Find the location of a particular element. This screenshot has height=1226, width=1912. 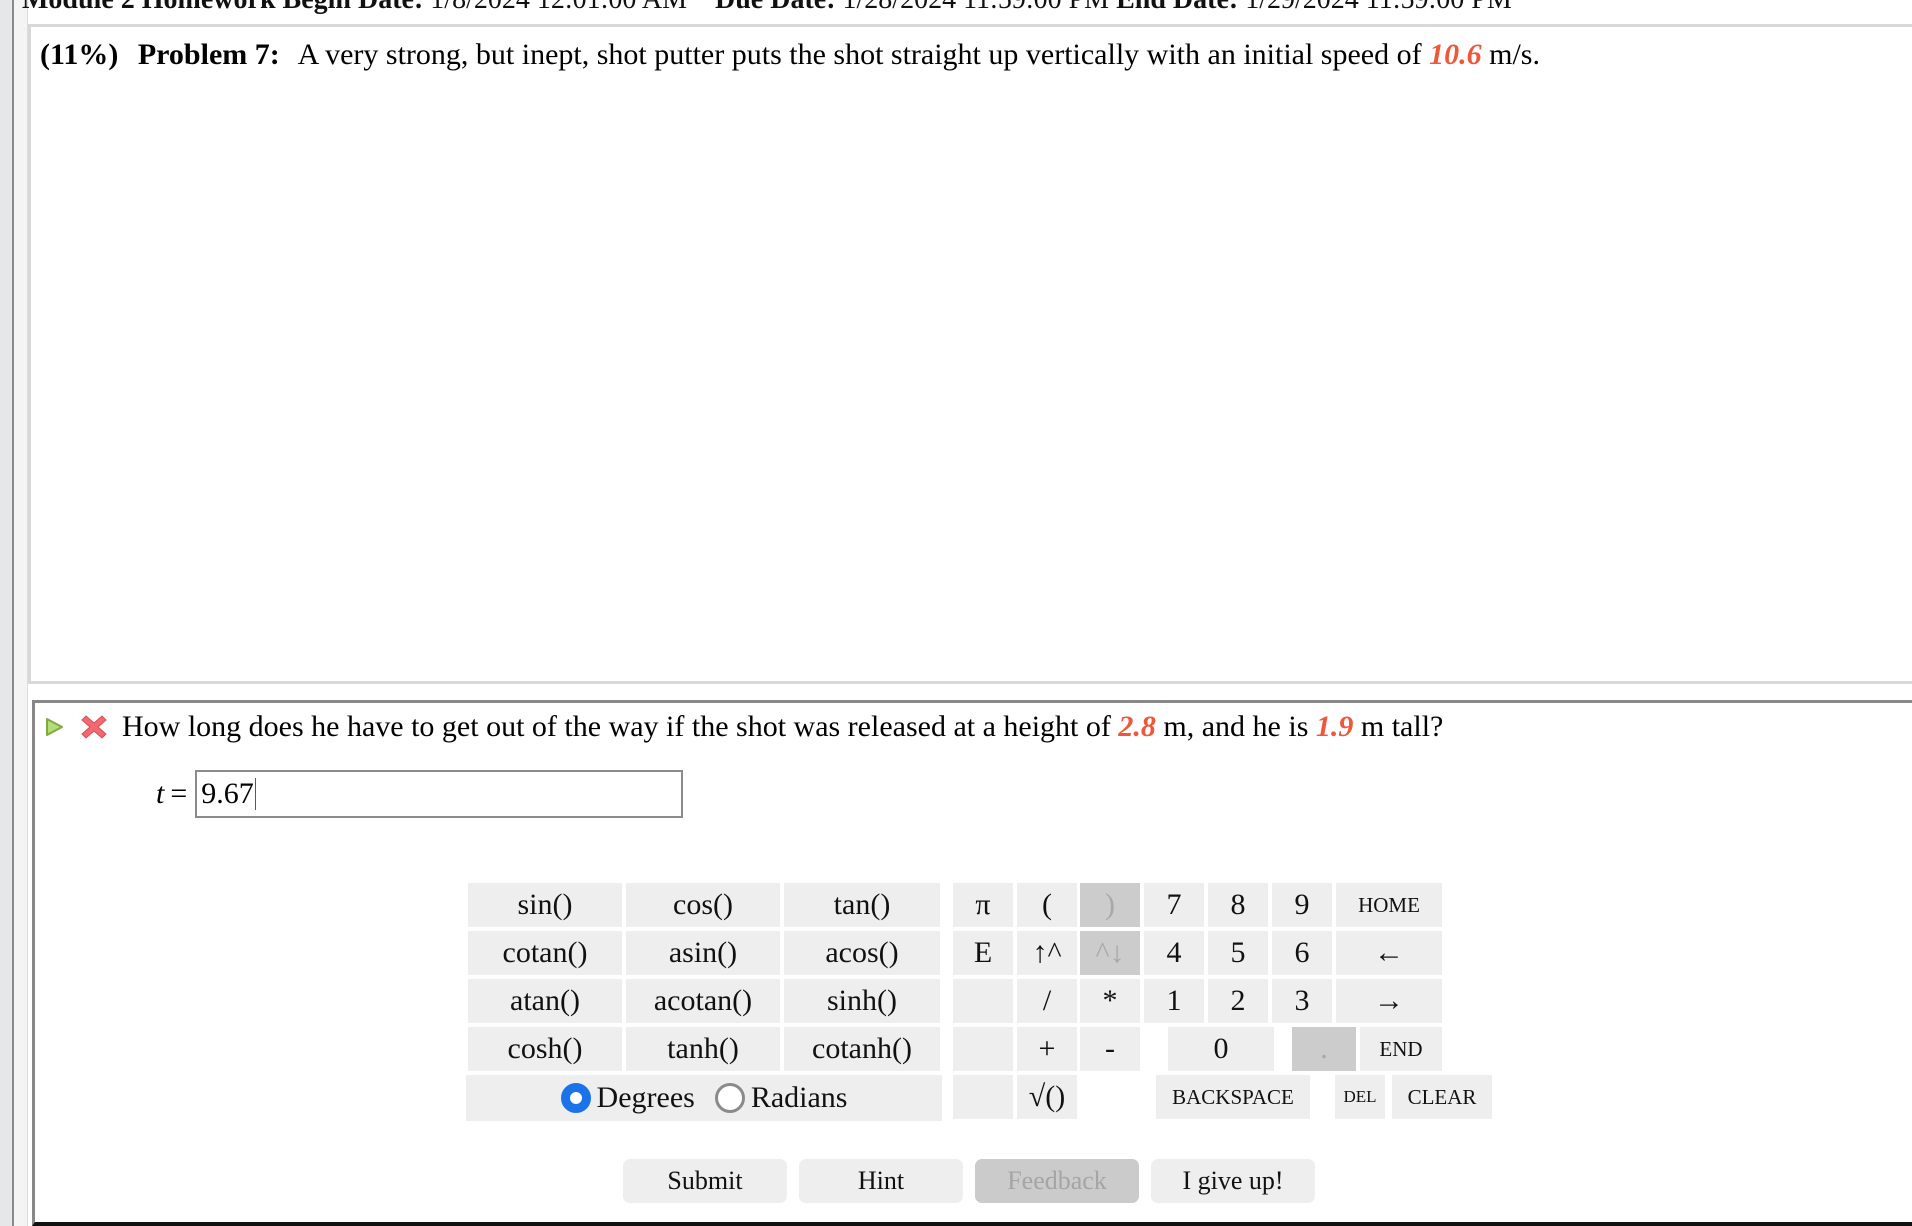

release-height-value: 2.8 is located at coordinates (1137, 726).